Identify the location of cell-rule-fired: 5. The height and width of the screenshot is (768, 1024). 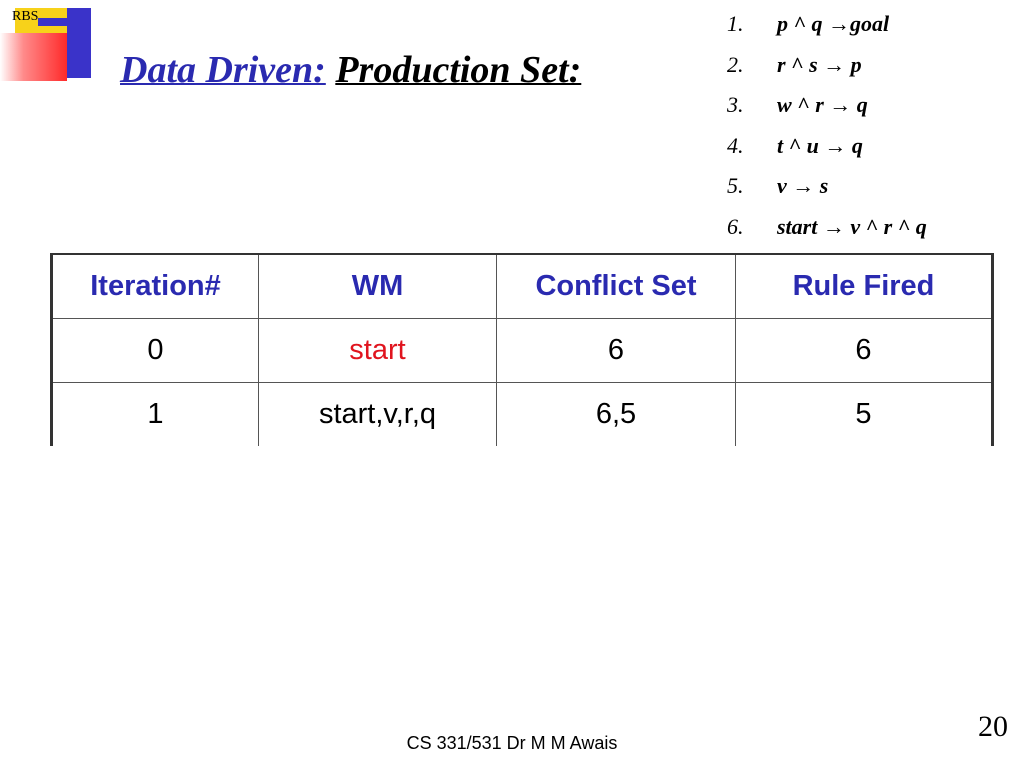
(864, 414).